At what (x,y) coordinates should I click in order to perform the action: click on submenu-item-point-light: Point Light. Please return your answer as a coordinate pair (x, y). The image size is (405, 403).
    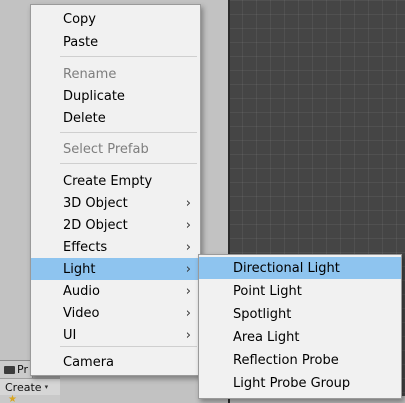
    Looking at the image, I should click on (300, 291).